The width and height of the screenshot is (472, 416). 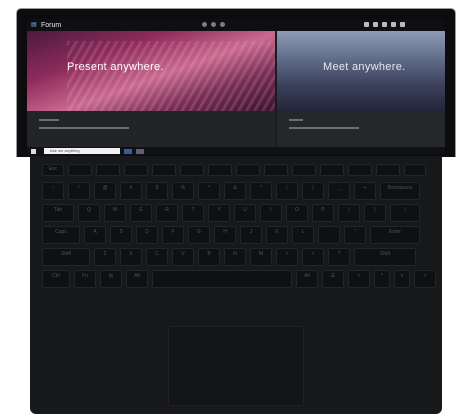 I want to click on keyboard-key: I, so click(x=271, y=213).